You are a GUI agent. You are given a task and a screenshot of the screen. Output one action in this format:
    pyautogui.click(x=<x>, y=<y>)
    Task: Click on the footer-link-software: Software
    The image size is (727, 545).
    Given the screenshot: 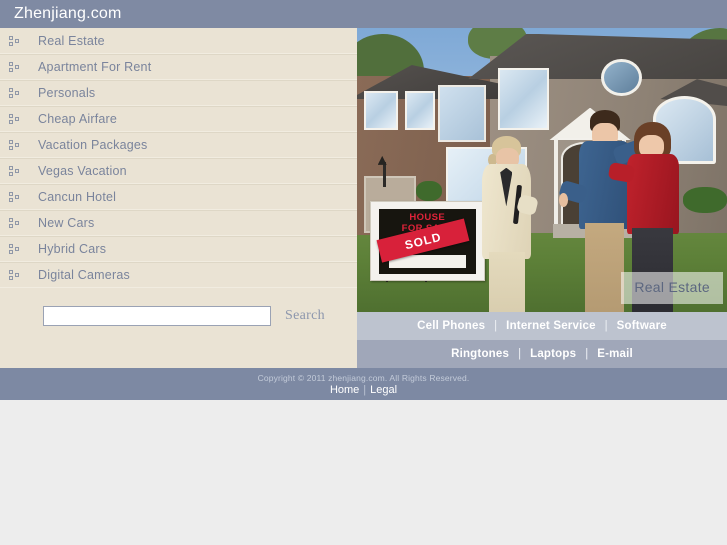 What is the action you would take?
    pyautogui.click(x=642, y=326)
    